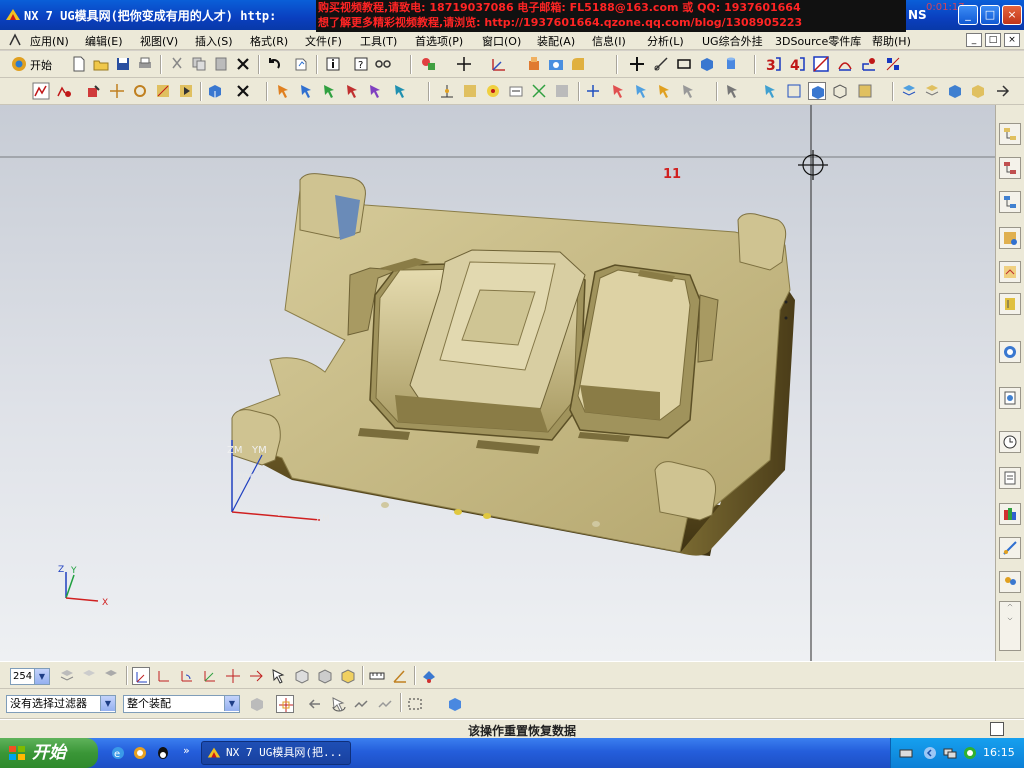  Describe the element at coordinates (865, 91) in the screenshot. I see `face-analysis-dropdown` at that location.